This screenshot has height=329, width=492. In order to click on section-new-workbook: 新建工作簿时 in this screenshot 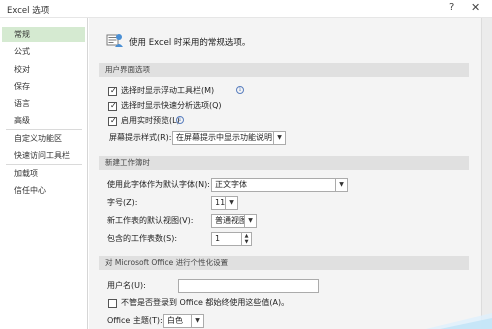, I will do `click(284, 163)`.